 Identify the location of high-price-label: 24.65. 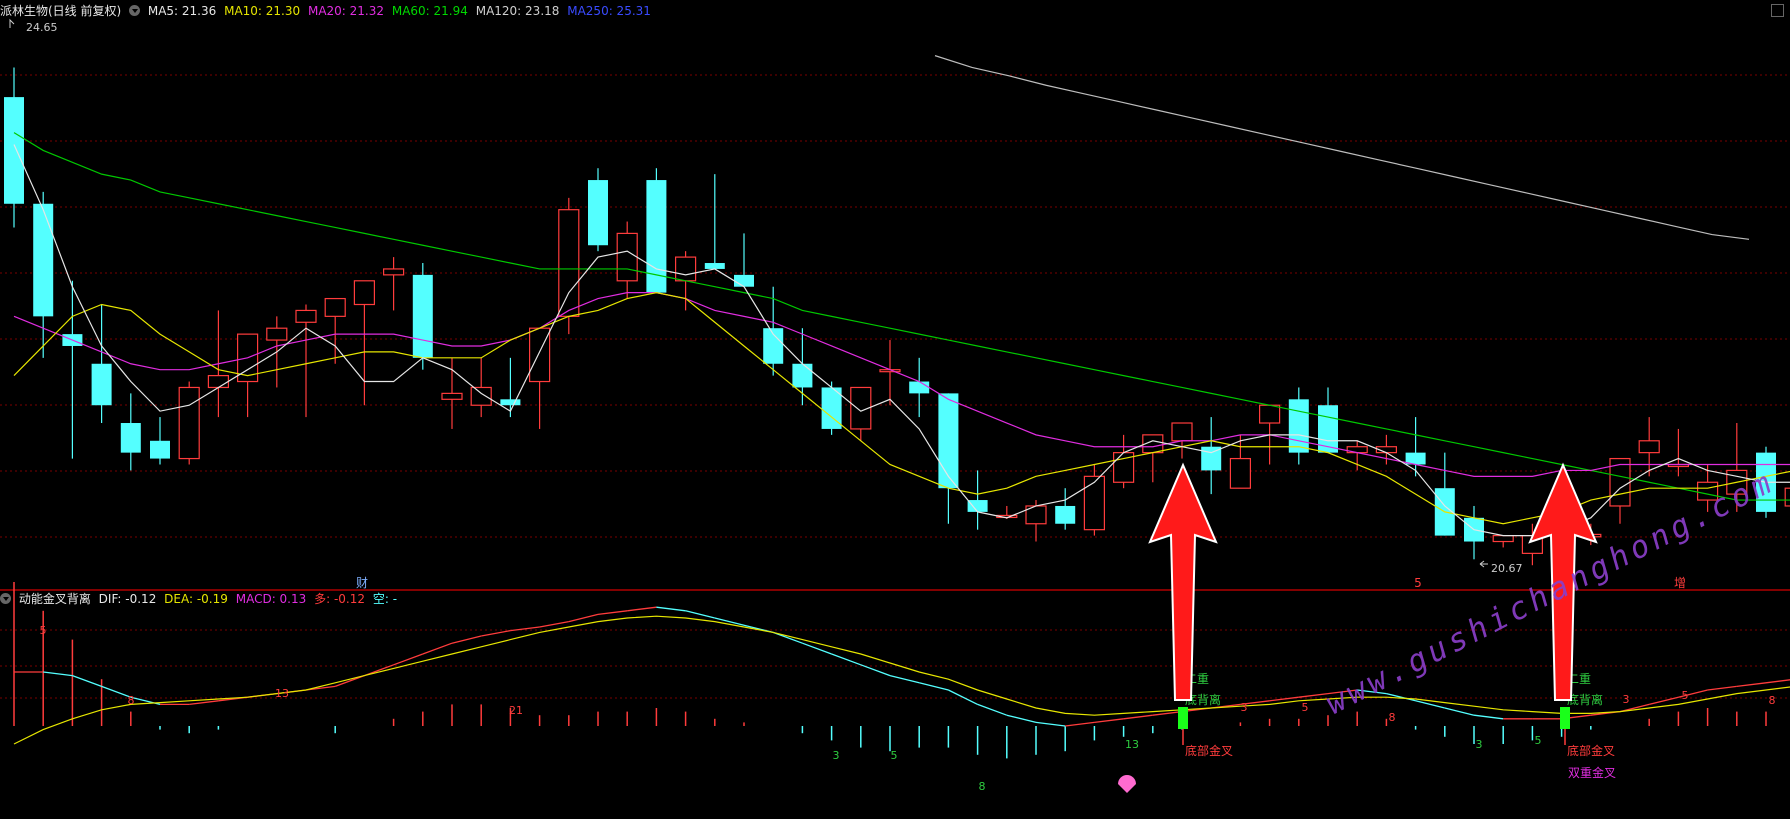
(42, 27).